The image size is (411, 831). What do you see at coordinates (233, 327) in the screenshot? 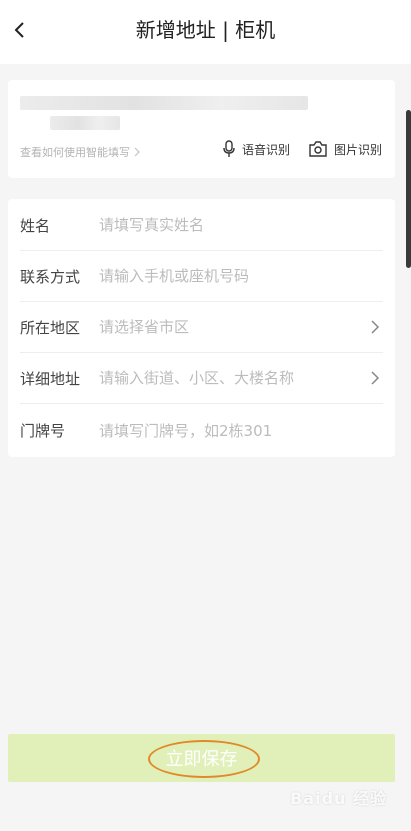
I see `region-select` at bounding box center [233, 327].